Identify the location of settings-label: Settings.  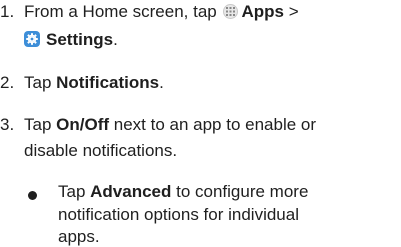
(80, 39).